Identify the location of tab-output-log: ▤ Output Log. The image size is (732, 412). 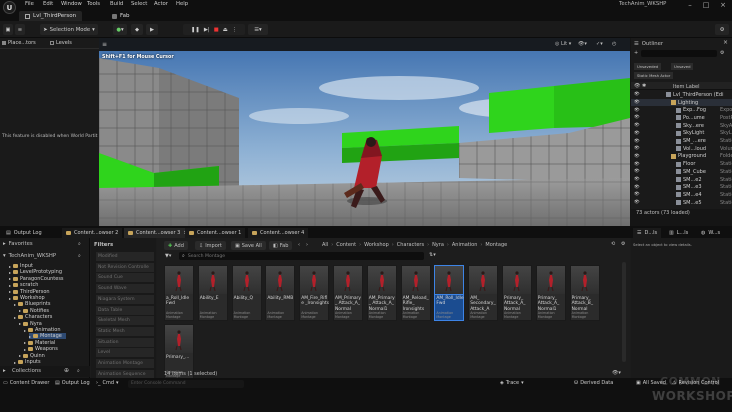
(24, 233).